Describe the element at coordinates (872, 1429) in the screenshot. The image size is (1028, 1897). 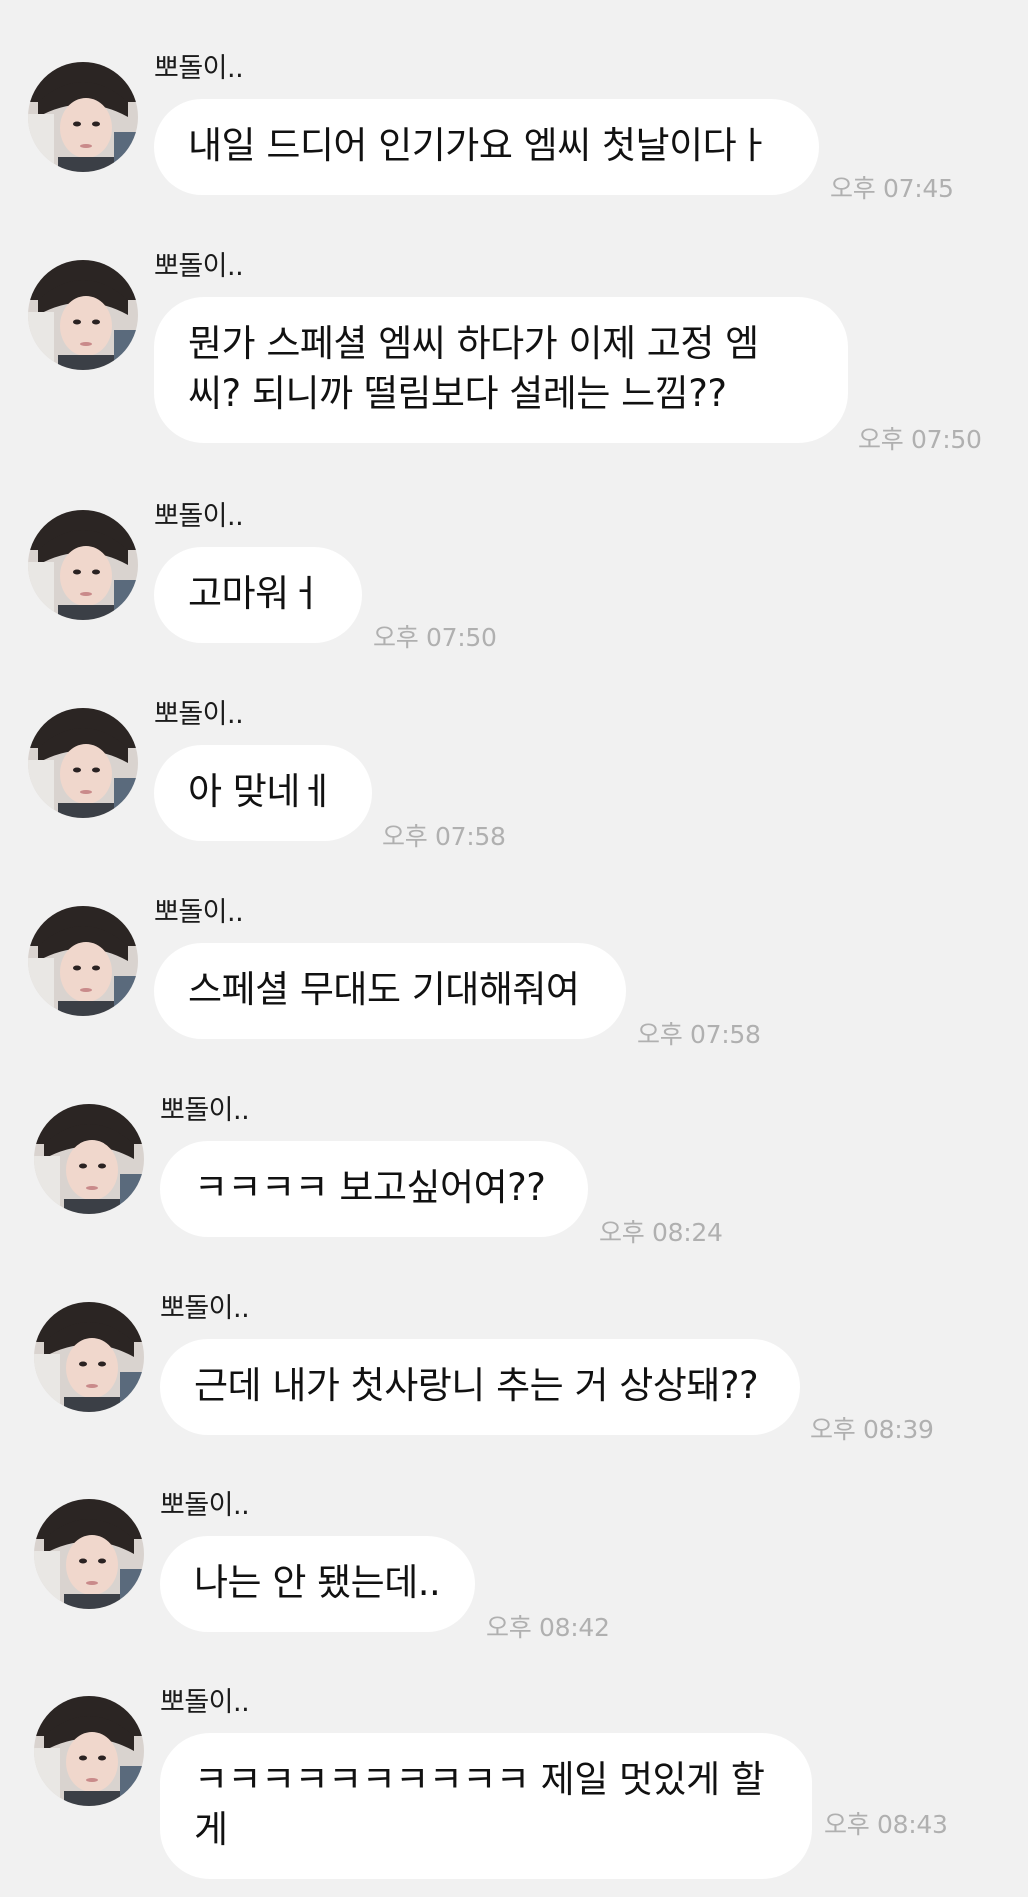
I see `message-timestamp: 오후 08:39` at that location.